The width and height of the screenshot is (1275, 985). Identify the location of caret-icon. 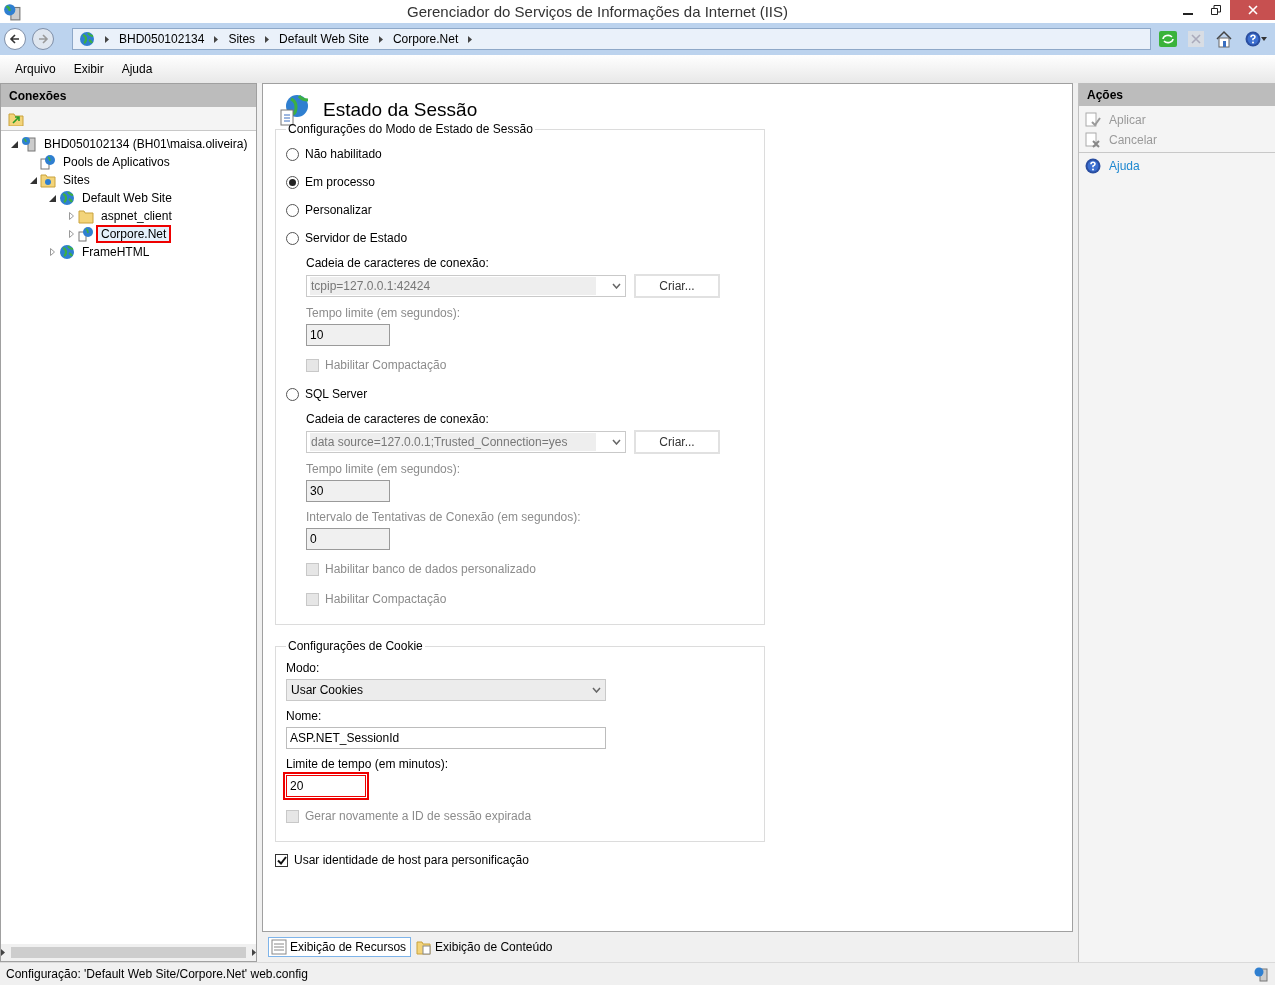
(1264, 39).